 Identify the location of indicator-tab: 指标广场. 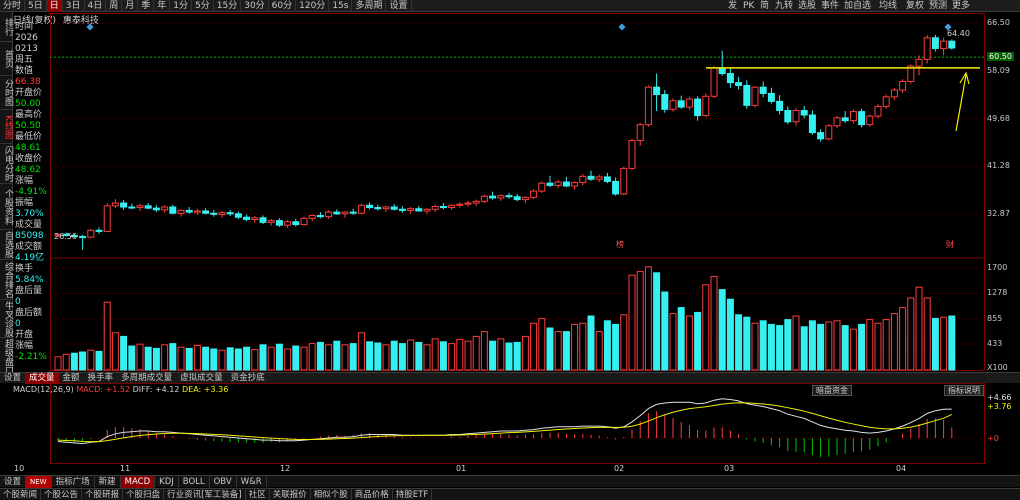
(73, 481).